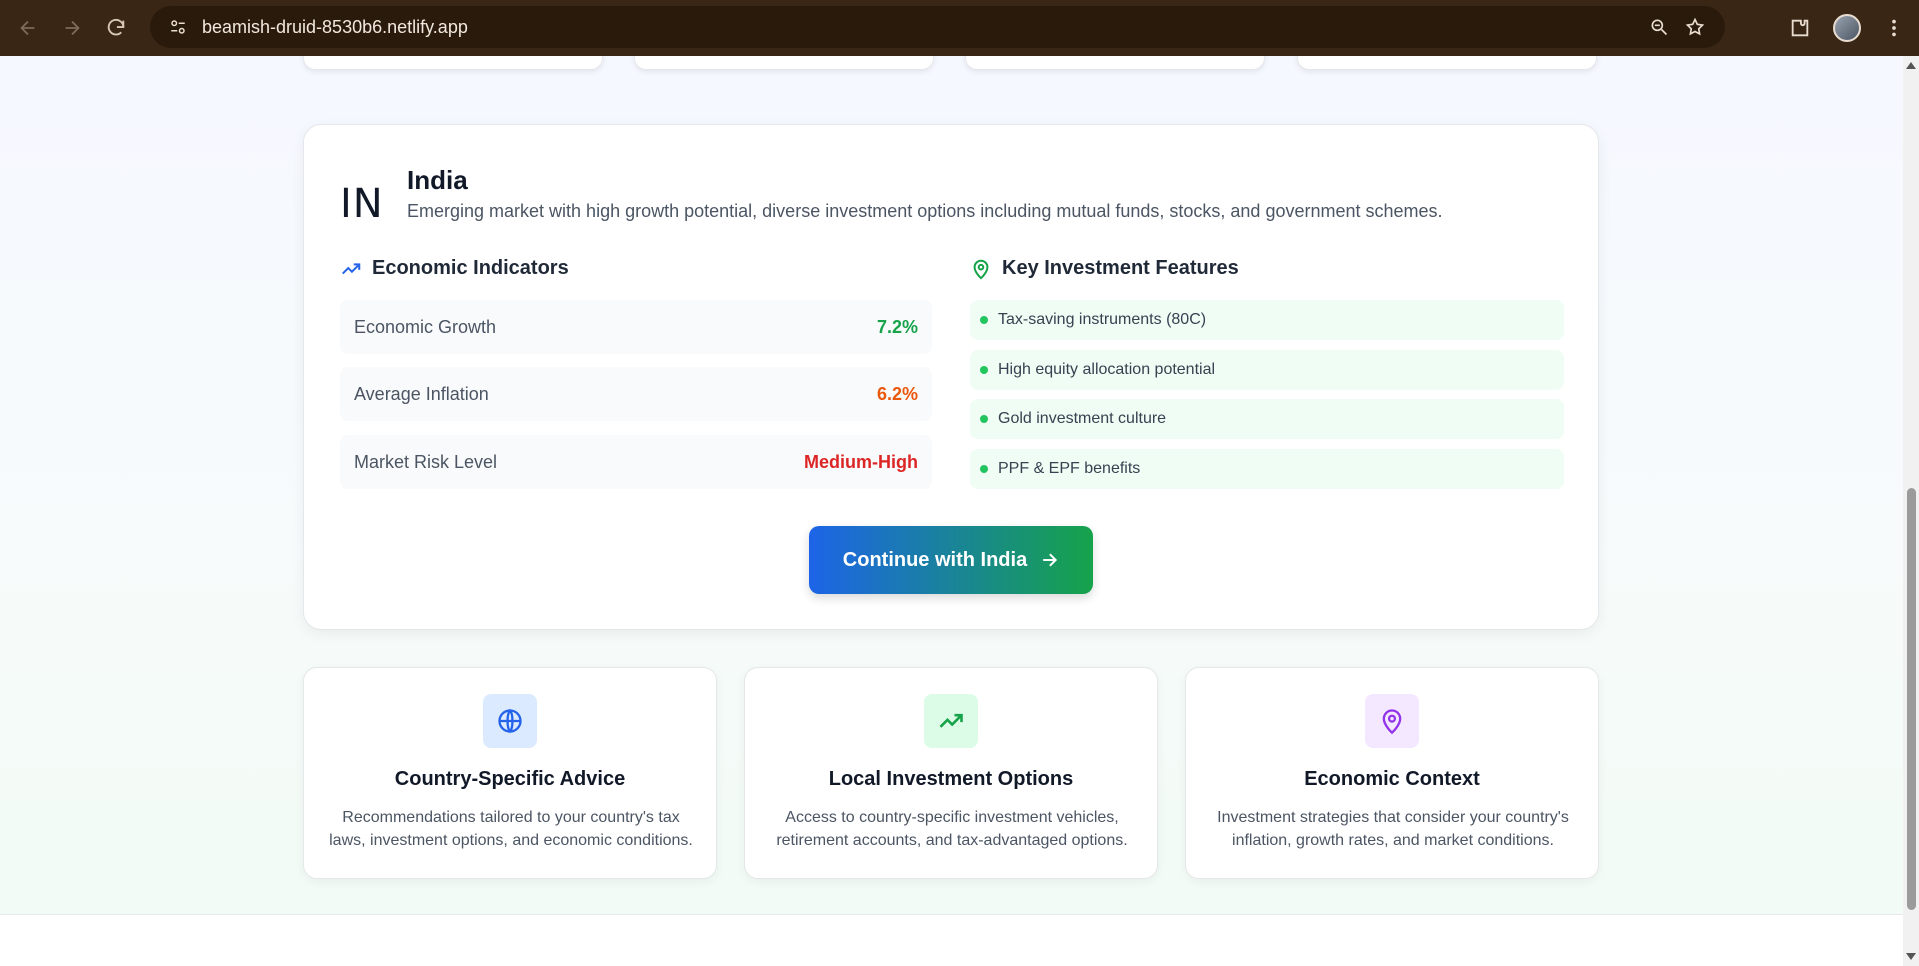 This screenshot has width=1919, height=966. Describe the element at coordinates (1107, 369) in the screenshot. I see `feature-text: High equity allocation potential` at that location.